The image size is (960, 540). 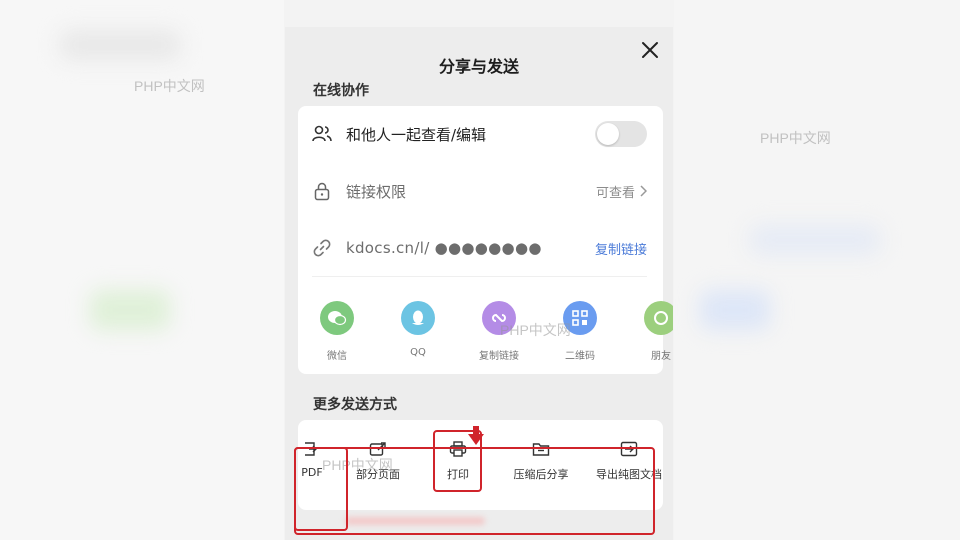 What do you see at coordinates (621, 134) in the screenshot?
I see `collab-toggle` at bounding box center [621, 134].